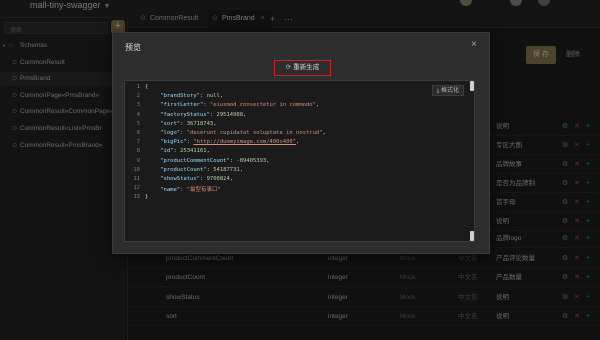 The image size is (600, 340). What do you see at coordinates (138, 87) in the screenshot?
I see `line-number: 1` at bounding box center [138, 87].